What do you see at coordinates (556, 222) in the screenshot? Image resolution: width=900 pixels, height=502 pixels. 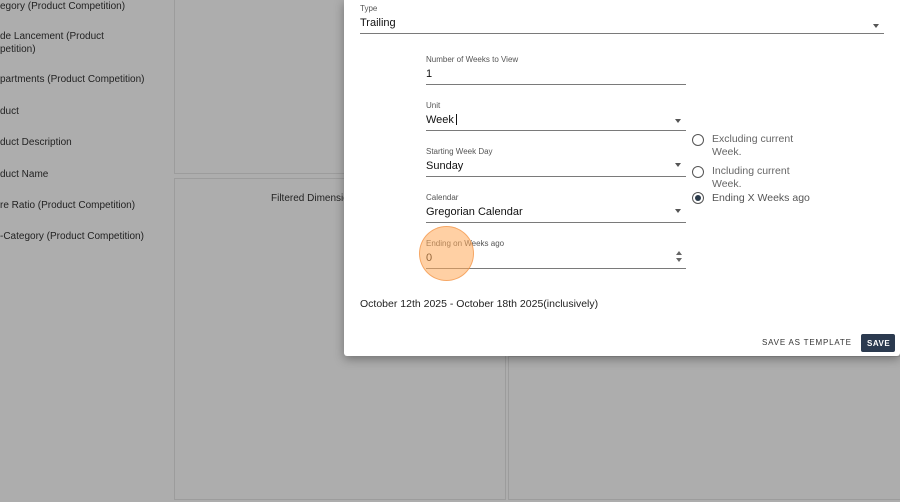 I see `calendar-underline` at bounding box center [556, 222].